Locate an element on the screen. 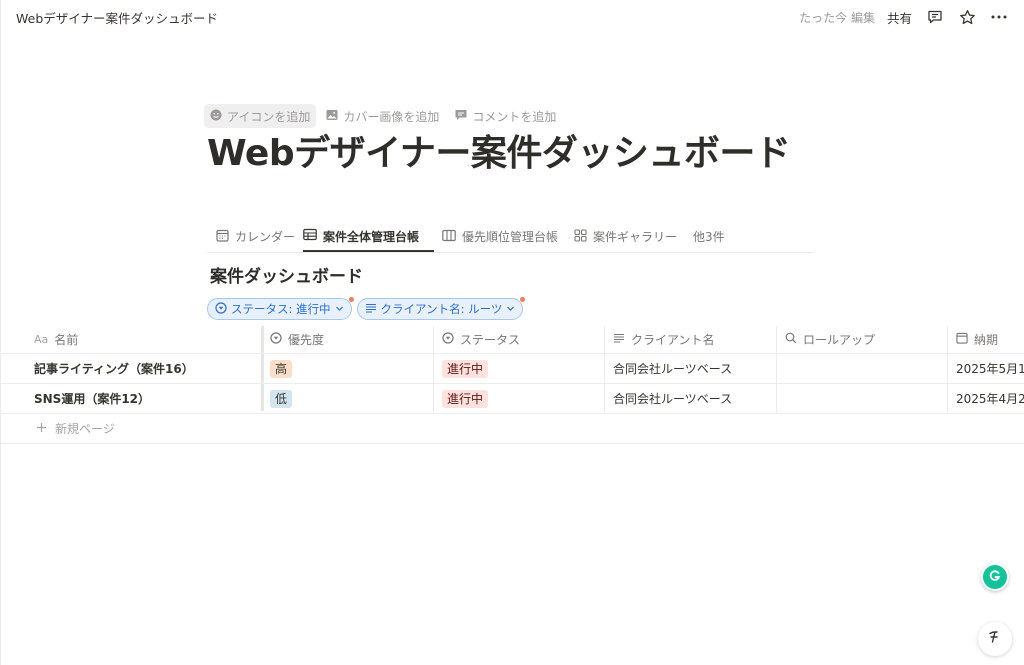  add-comment-button: コメントを追加 is located at coordinates (505, 116).